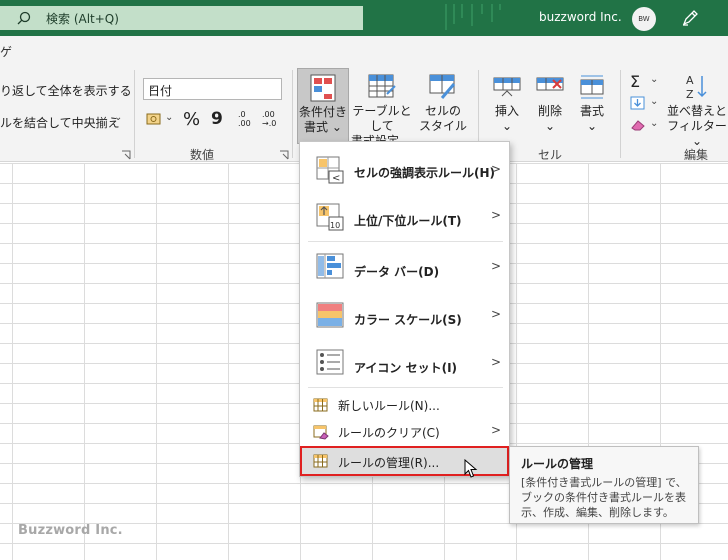  What do you see at coordinates (330, 362) in the screenshot?
I see `icon-sets-icon` at bounding box center [330, 362].